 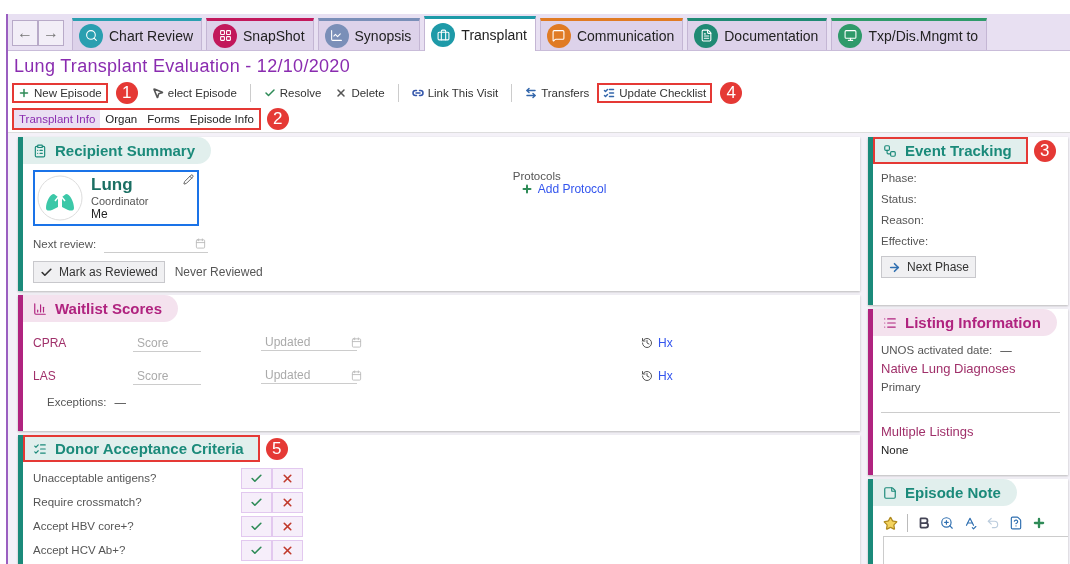 What do you see at coordinates (894, 267) in the screenshot?
I see `arrow-icon` at bounding box center [894, 267].